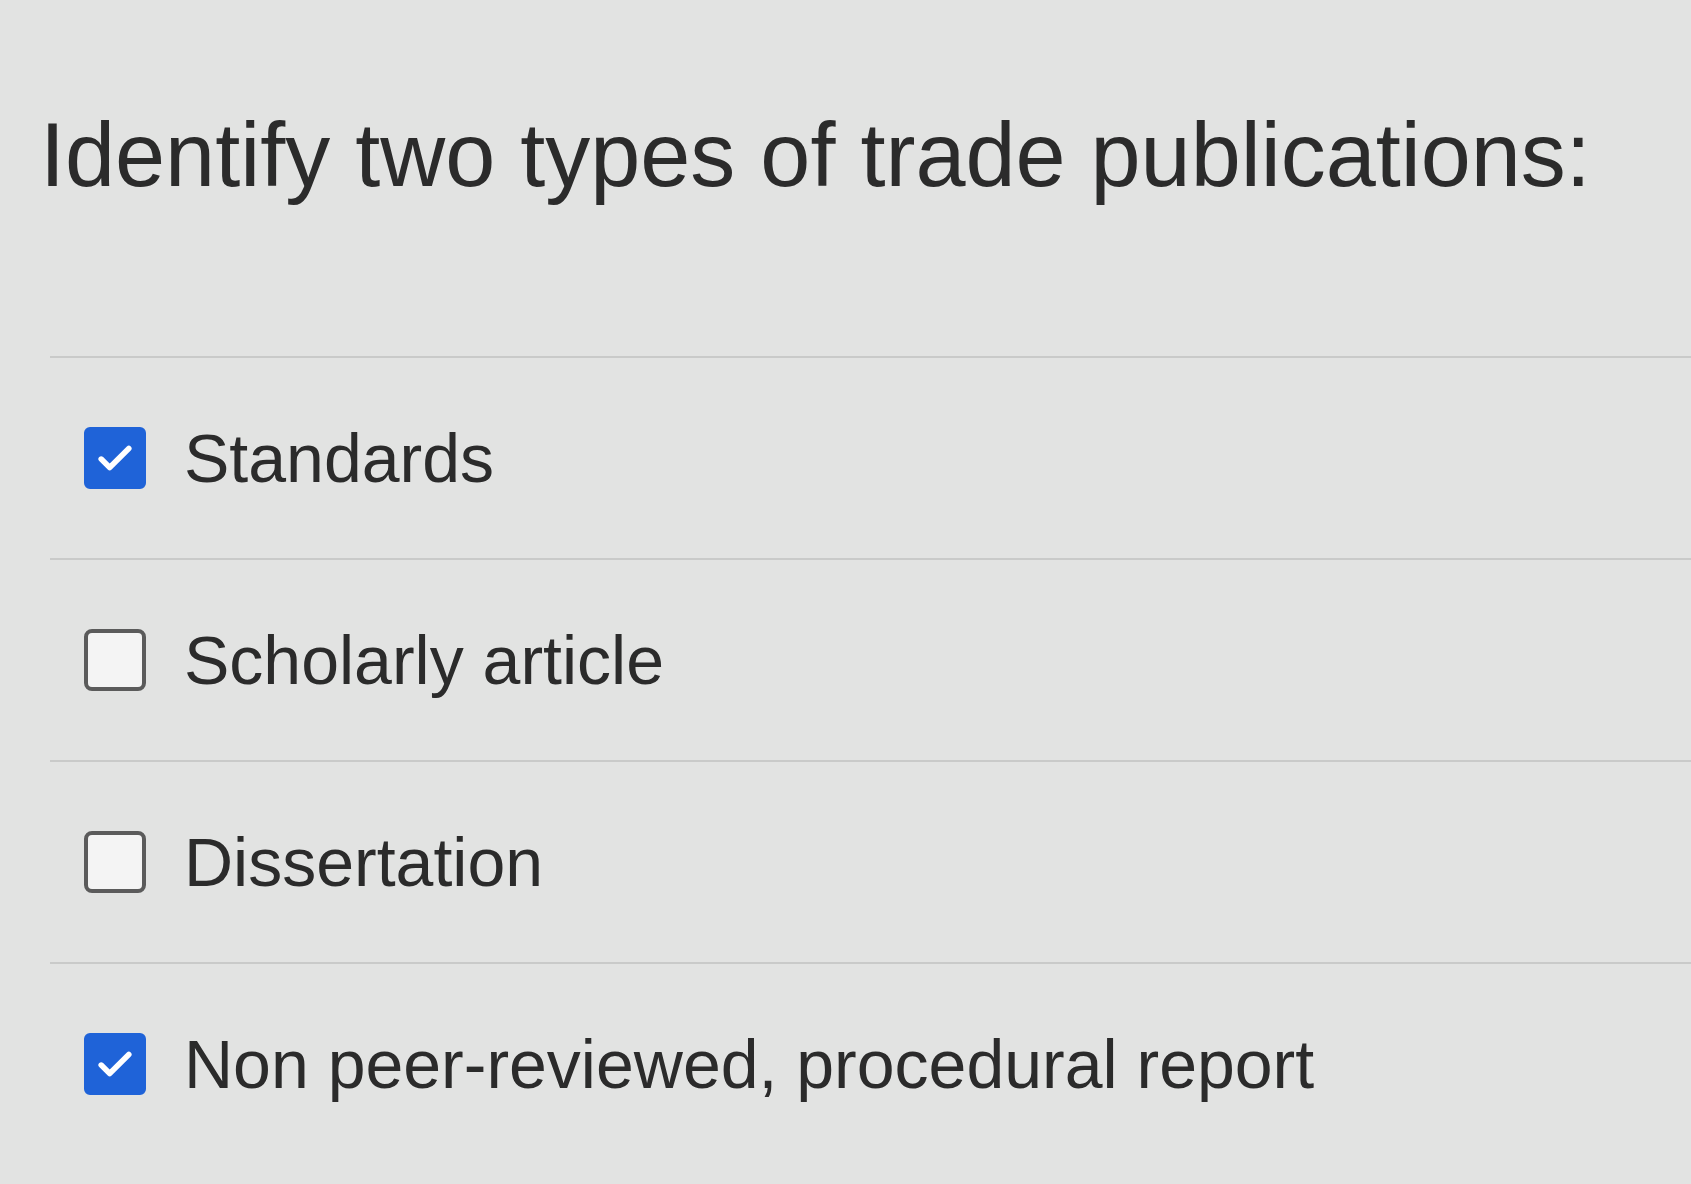 This screenshot has height=1184, width=1691. What do you see at coordinates (364, 862) in the screenshot?
I see `option-label: Dissertation` at bounding box center [364, 862].